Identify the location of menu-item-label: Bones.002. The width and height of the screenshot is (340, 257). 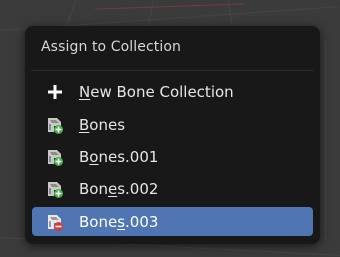
(119, 188).